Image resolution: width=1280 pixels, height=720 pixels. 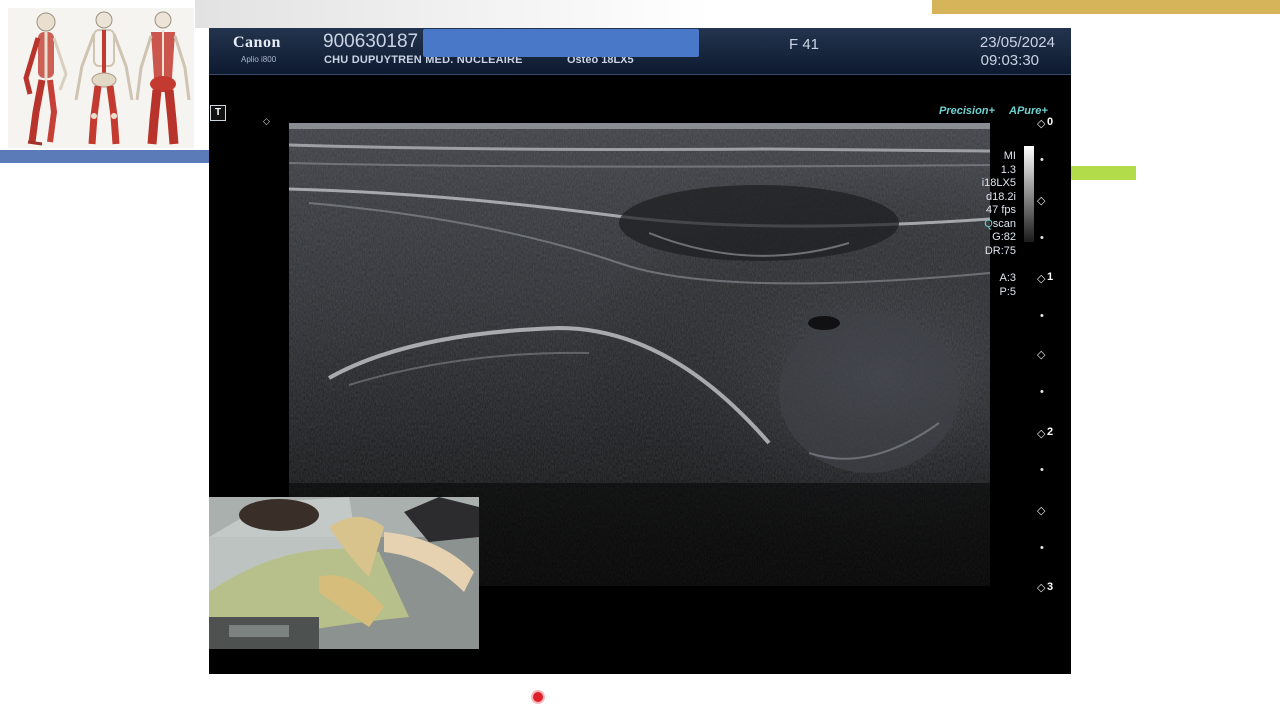 I want to click on procedure-camera-view, so click(x=344, y=573).